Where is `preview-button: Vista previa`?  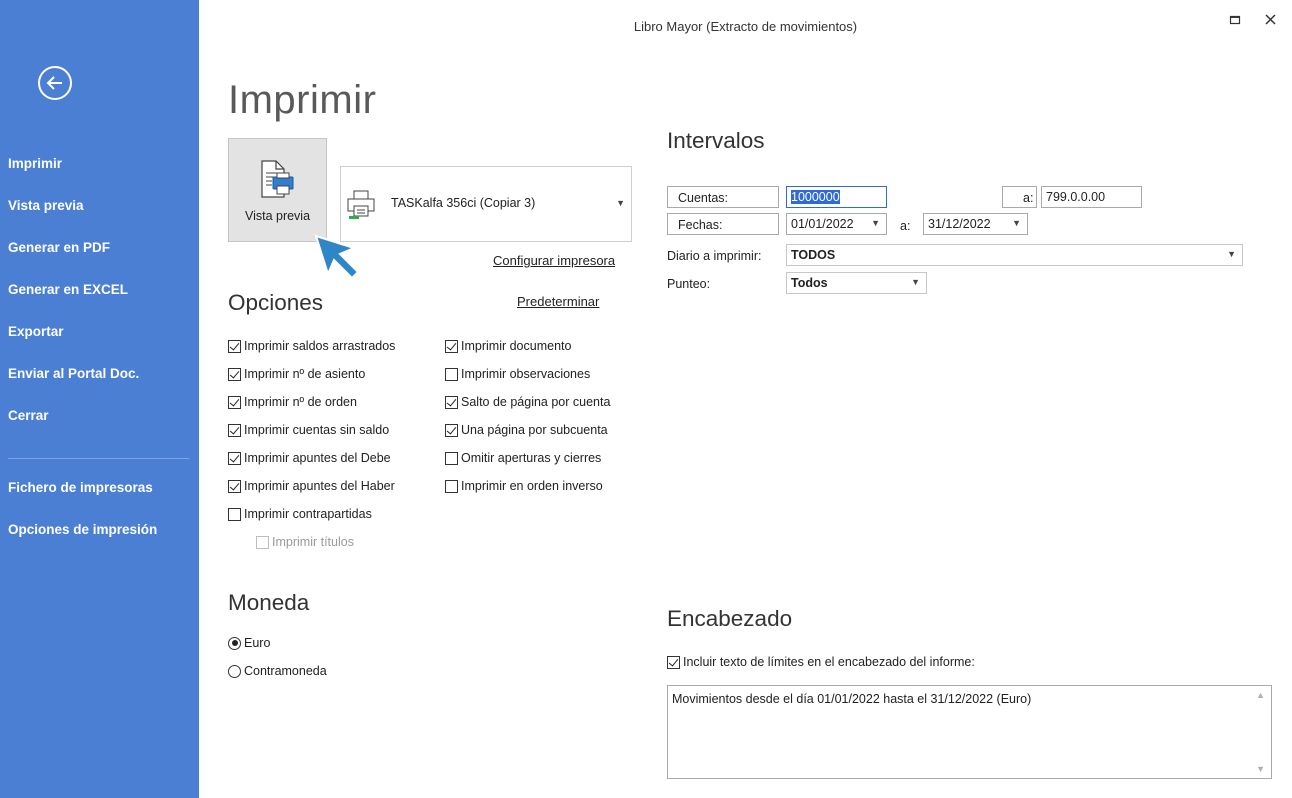
preview-button: Vista previa is located at coordinates (277, 190).